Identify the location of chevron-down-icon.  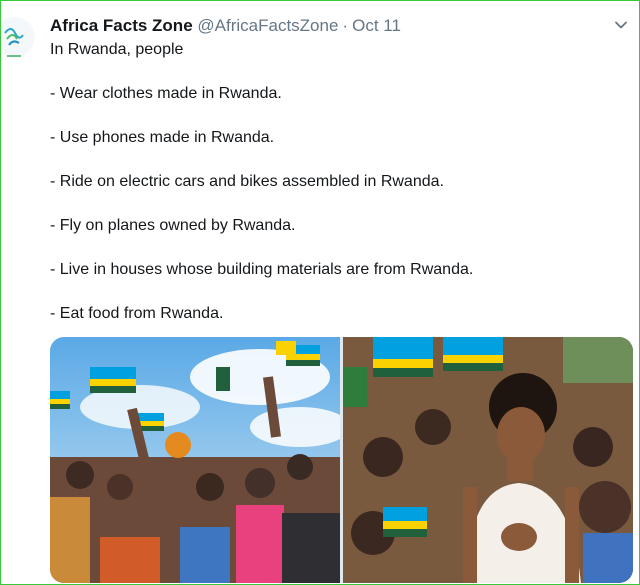
(621, 25).